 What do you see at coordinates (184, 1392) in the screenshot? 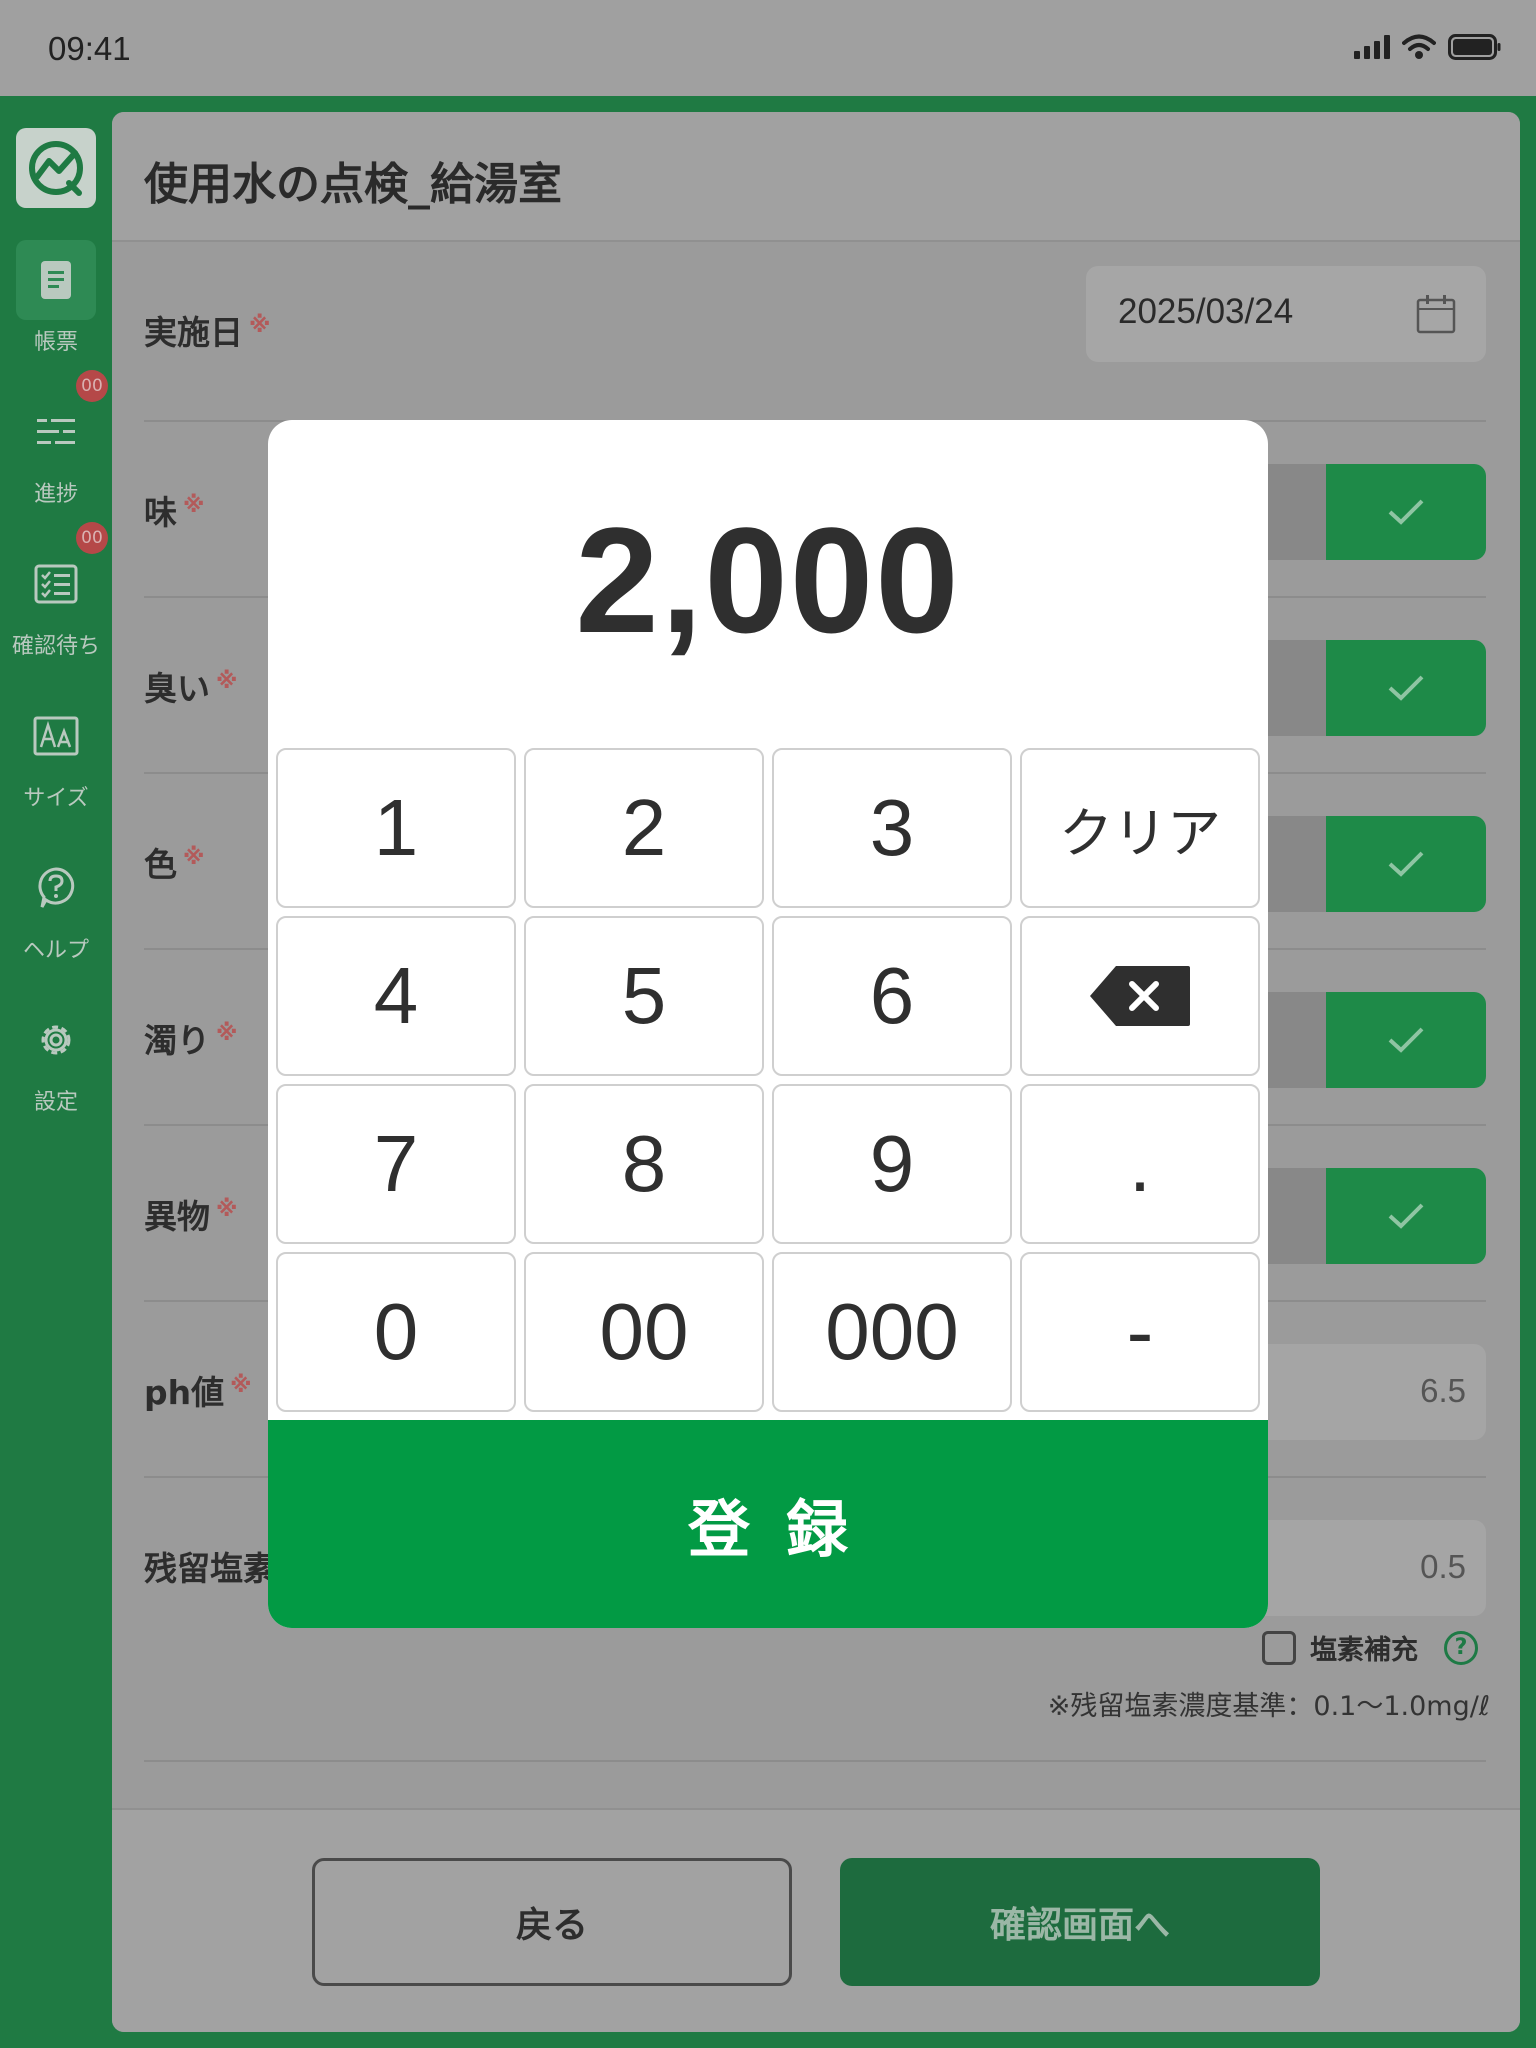
I see `ph-label: ph値` at bounding box center [184, 1392].